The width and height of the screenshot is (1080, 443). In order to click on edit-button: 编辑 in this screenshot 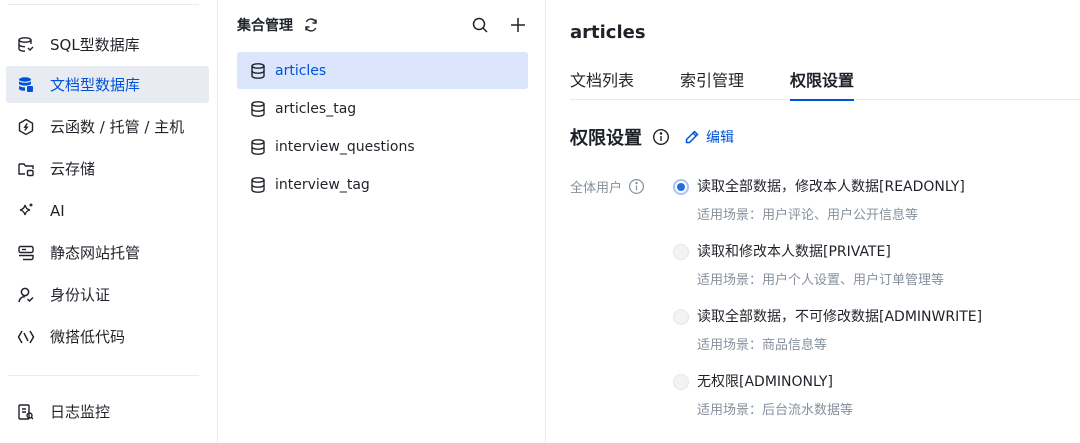, I will do `click(709, 137)`.